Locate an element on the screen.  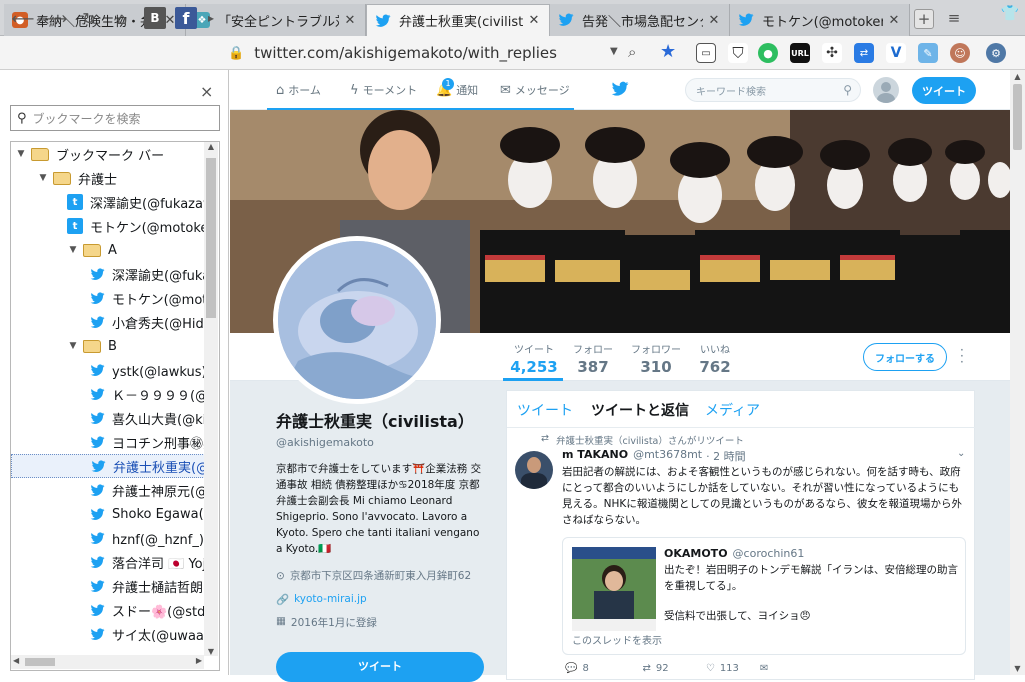
facebook-icon: f is located at coordinates (186, 18).